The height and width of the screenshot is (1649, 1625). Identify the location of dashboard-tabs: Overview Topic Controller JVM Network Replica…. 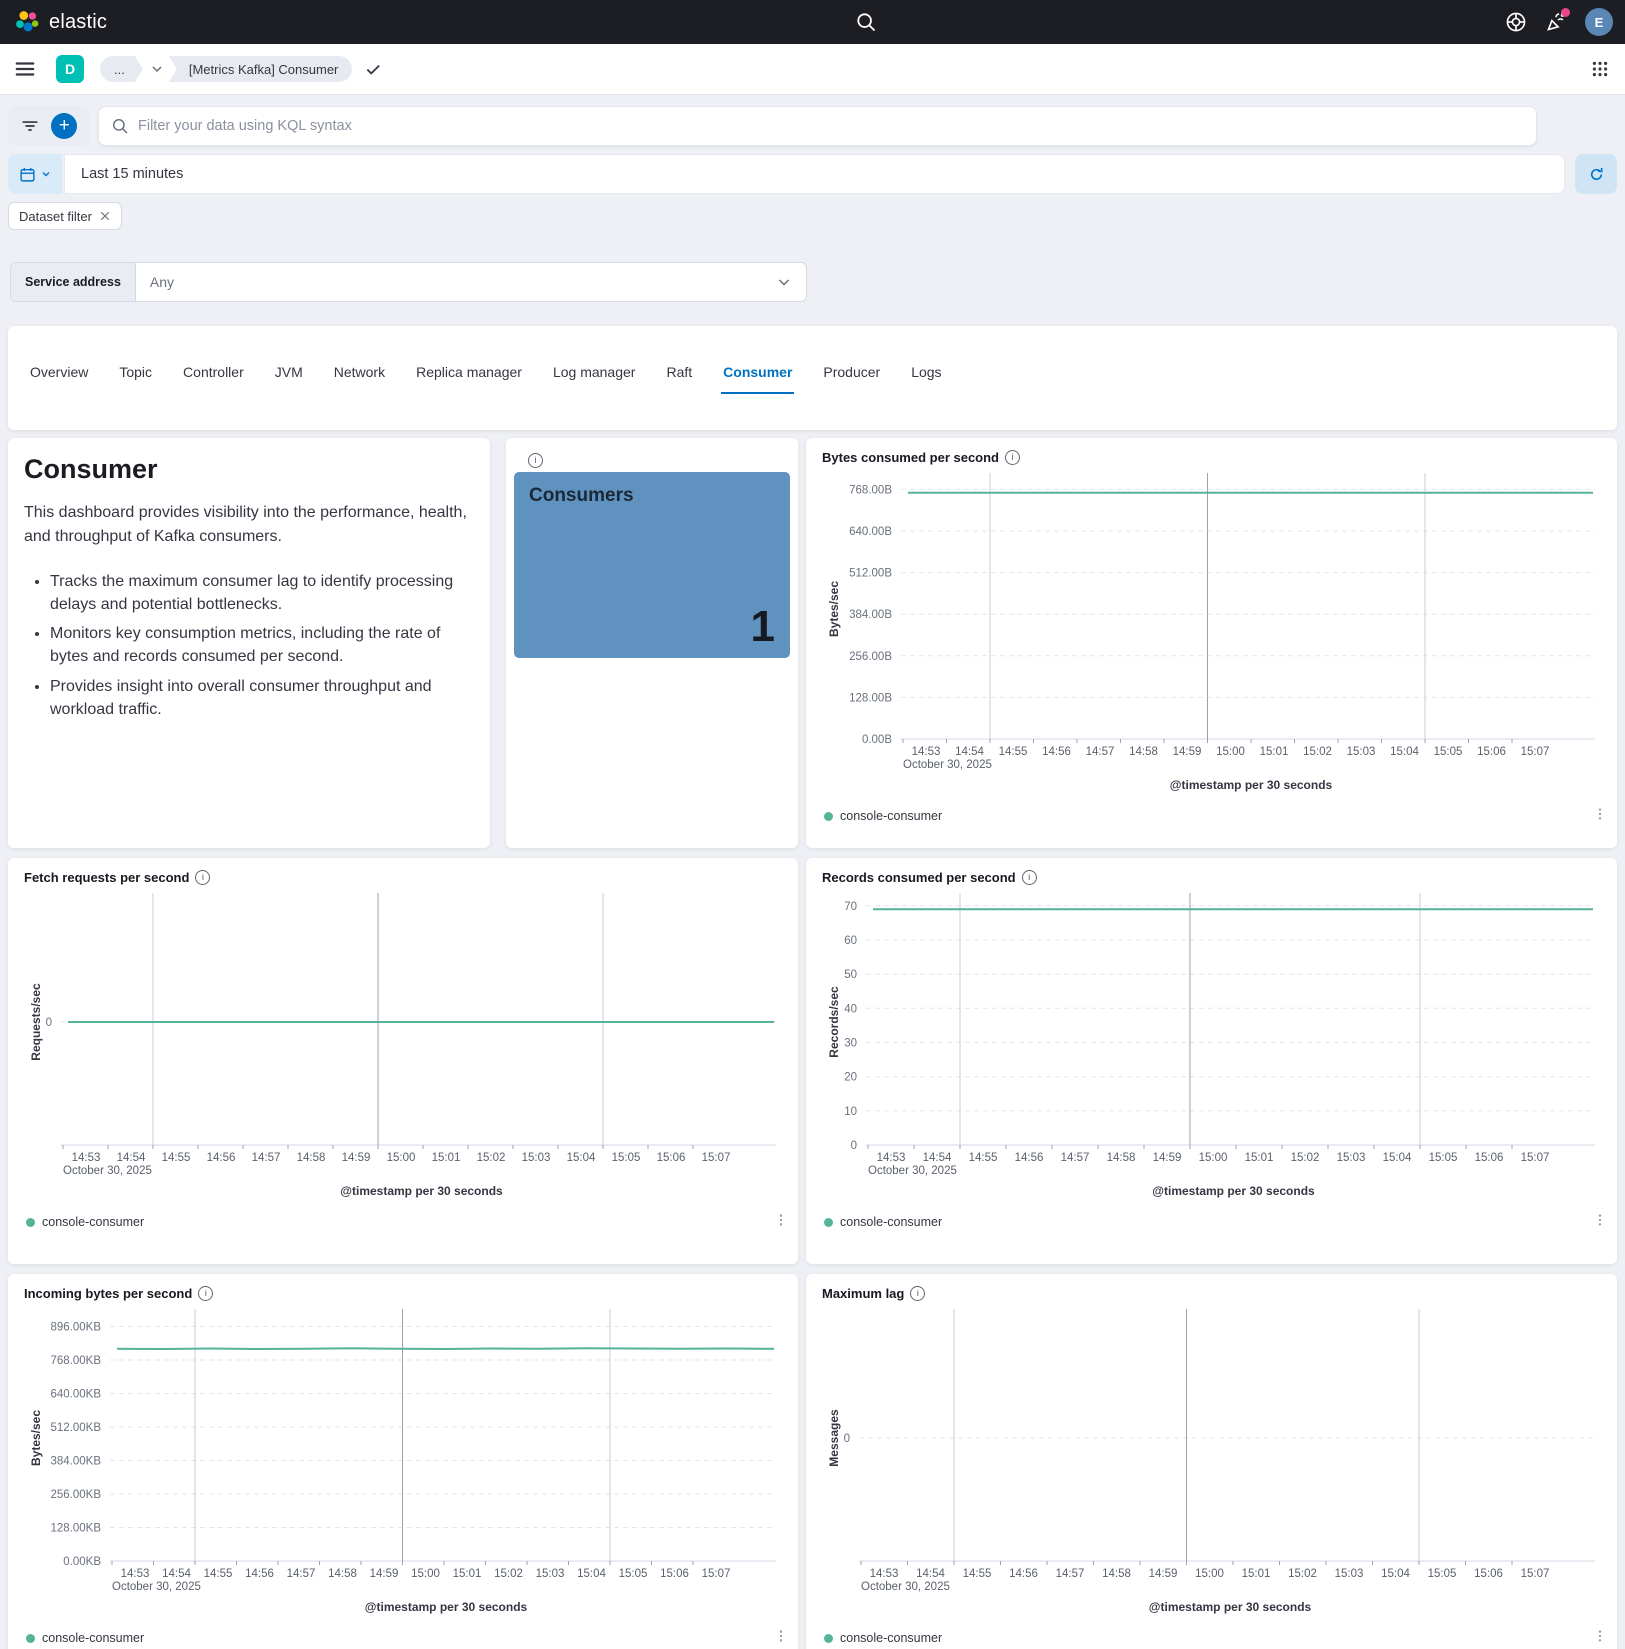
(812, 377).